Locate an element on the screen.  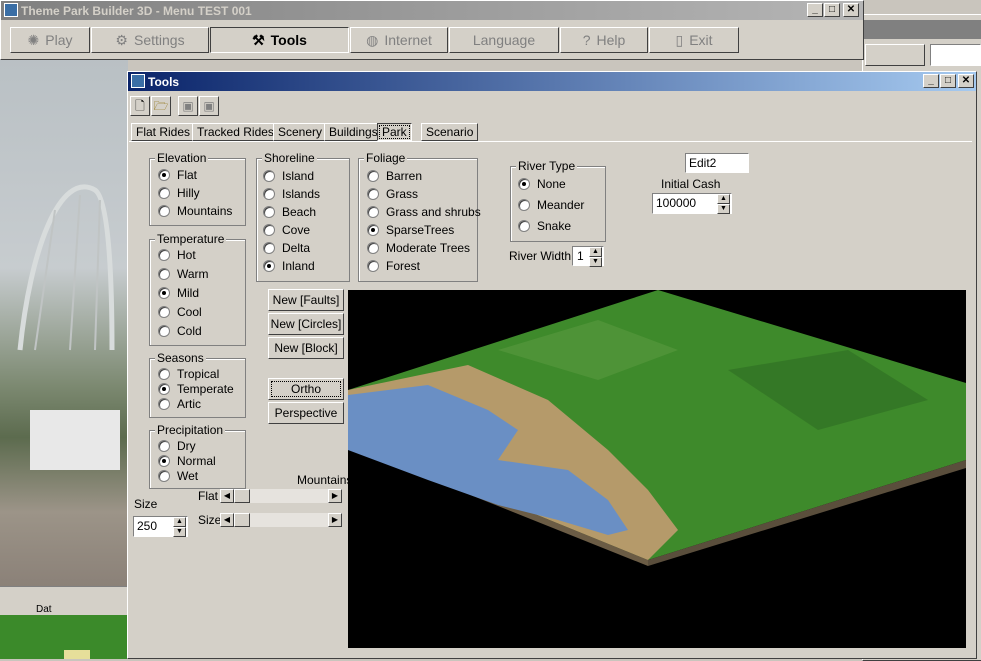
radio-seasons-tropical: Tropical is located at coordinates (188, 374).